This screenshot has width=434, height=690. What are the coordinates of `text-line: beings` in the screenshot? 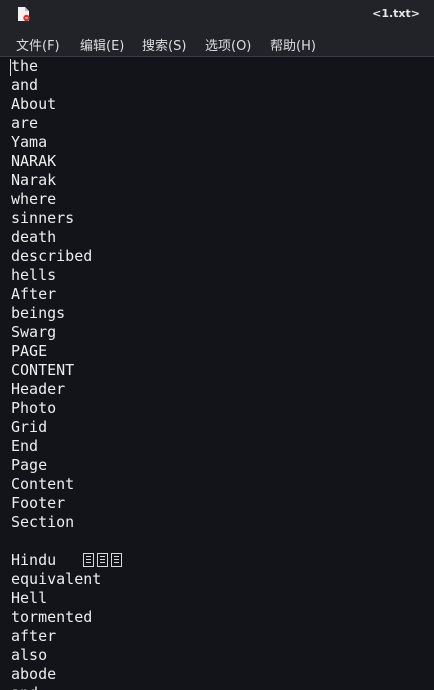 It's located at (38, 313).